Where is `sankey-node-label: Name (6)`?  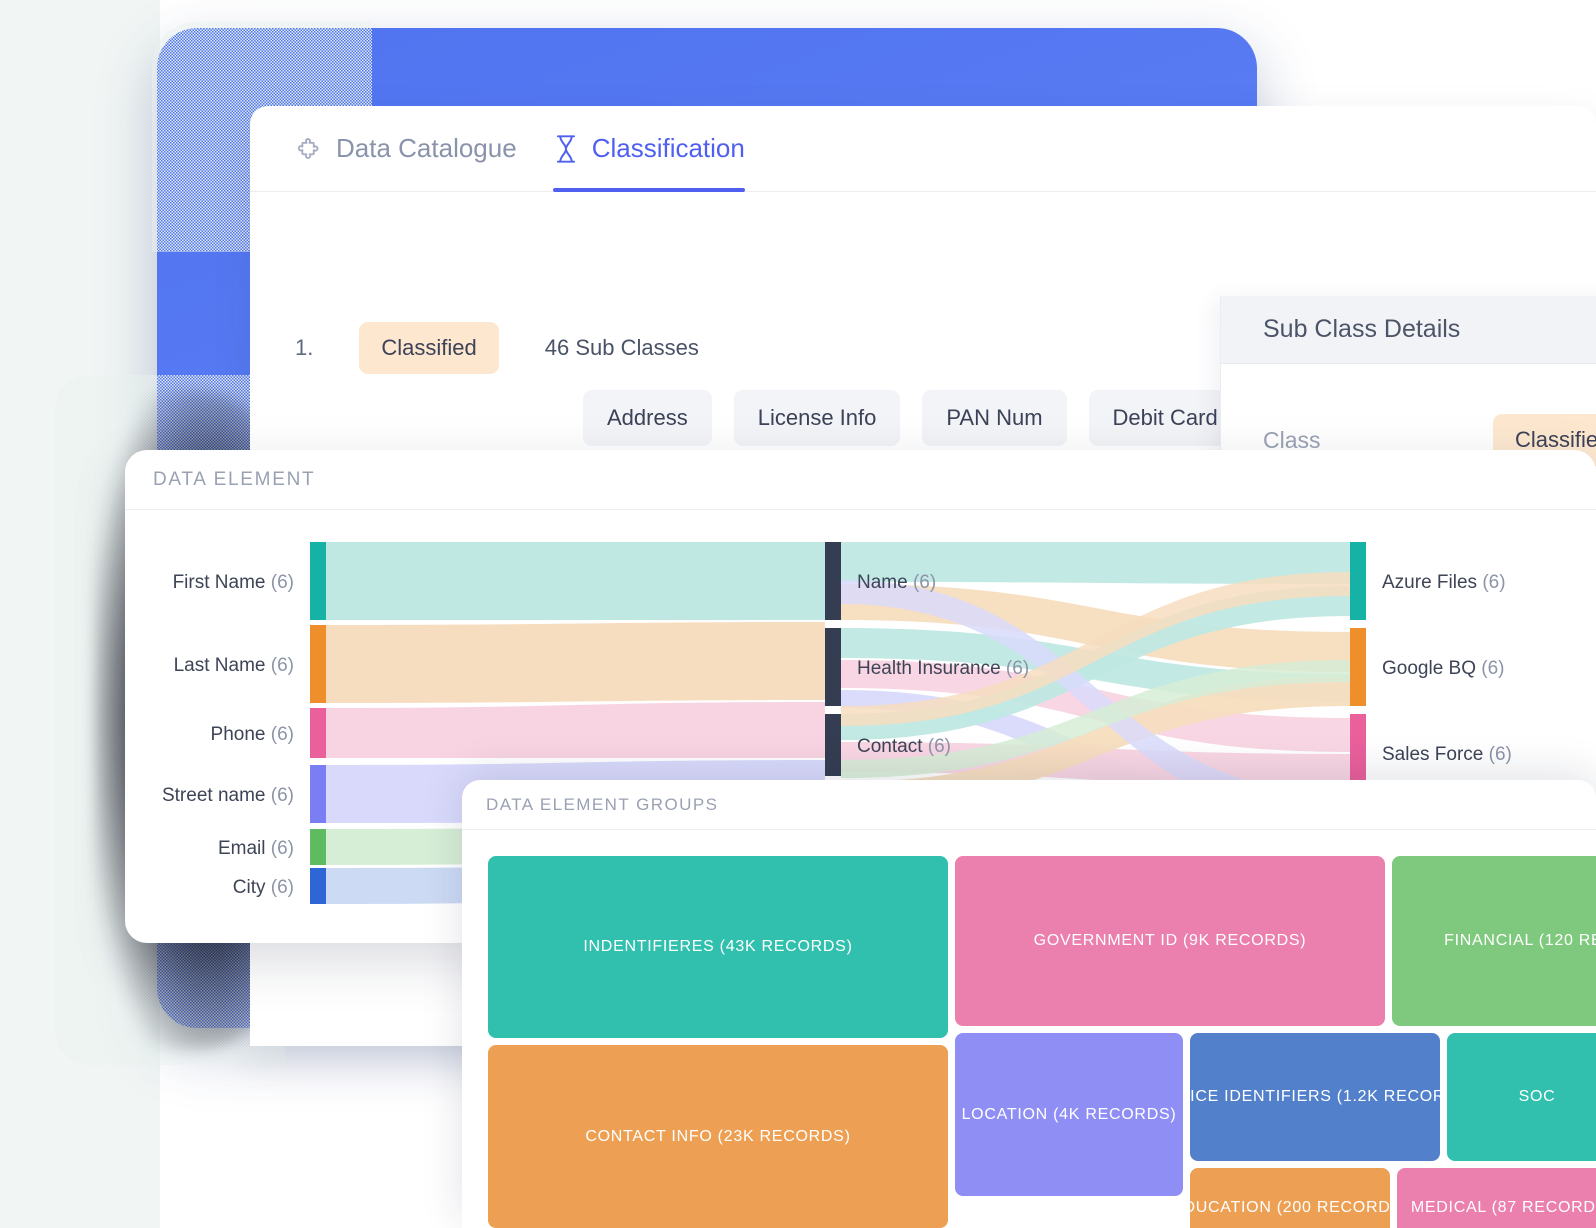
sankey-node-label: Name (6) is located at coordinates (896, 582).